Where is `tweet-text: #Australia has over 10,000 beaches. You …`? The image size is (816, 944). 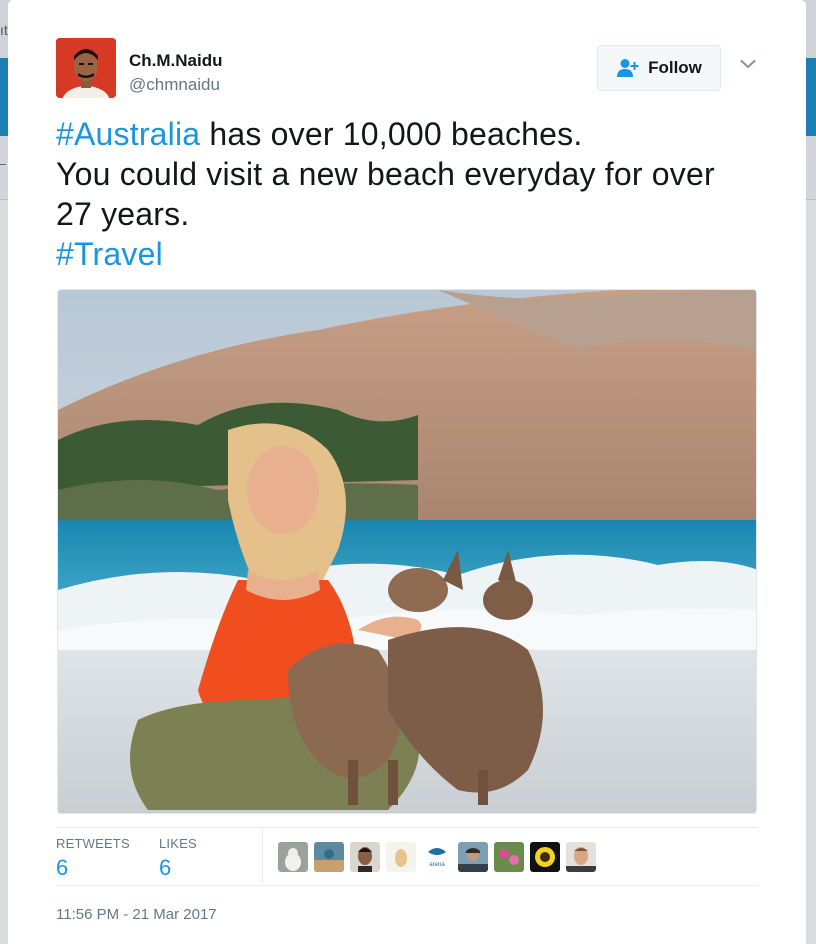 tweet-text: #Australia has over 10,000 beaches. You … is located at coordinates (412, 194).